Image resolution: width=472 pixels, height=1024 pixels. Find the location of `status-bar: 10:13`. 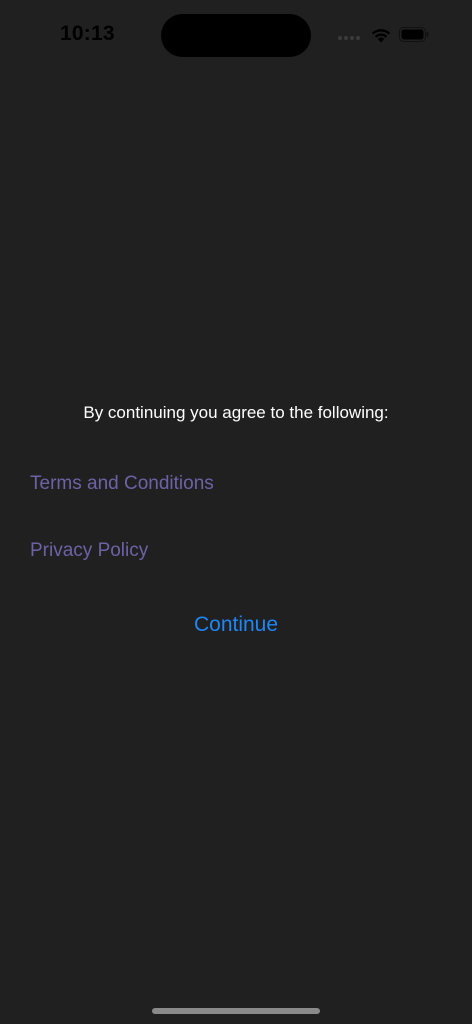

status-bar: 10:13 is located at coordinates (236, 35).